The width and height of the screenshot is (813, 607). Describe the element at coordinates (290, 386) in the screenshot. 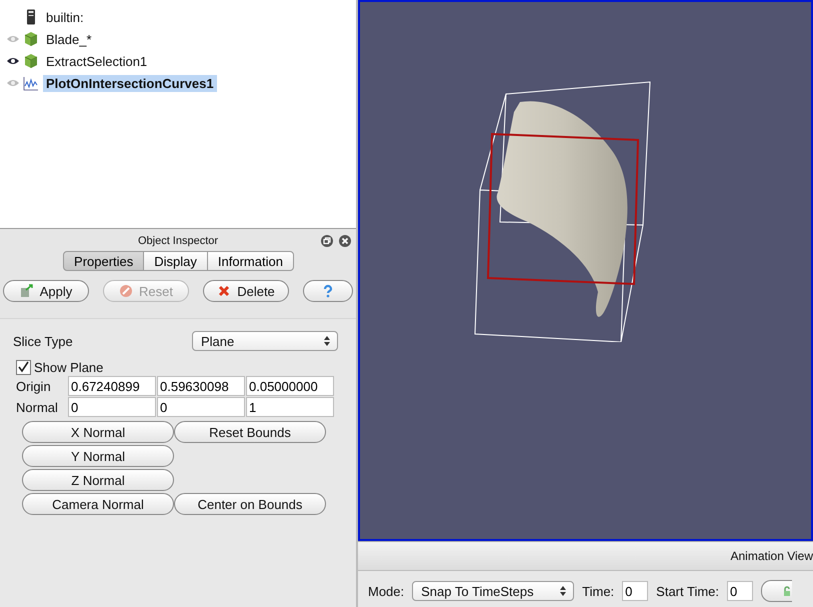

I see `number-field: 0.05000000` at that location.